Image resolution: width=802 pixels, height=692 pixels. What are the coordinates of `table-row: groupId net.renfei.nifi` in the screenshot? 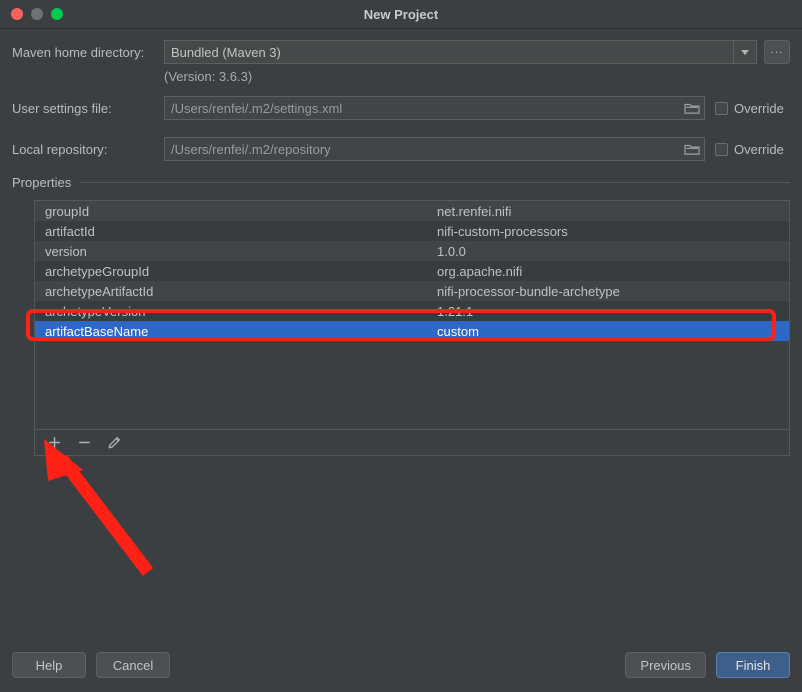 It's located at (412, 211).